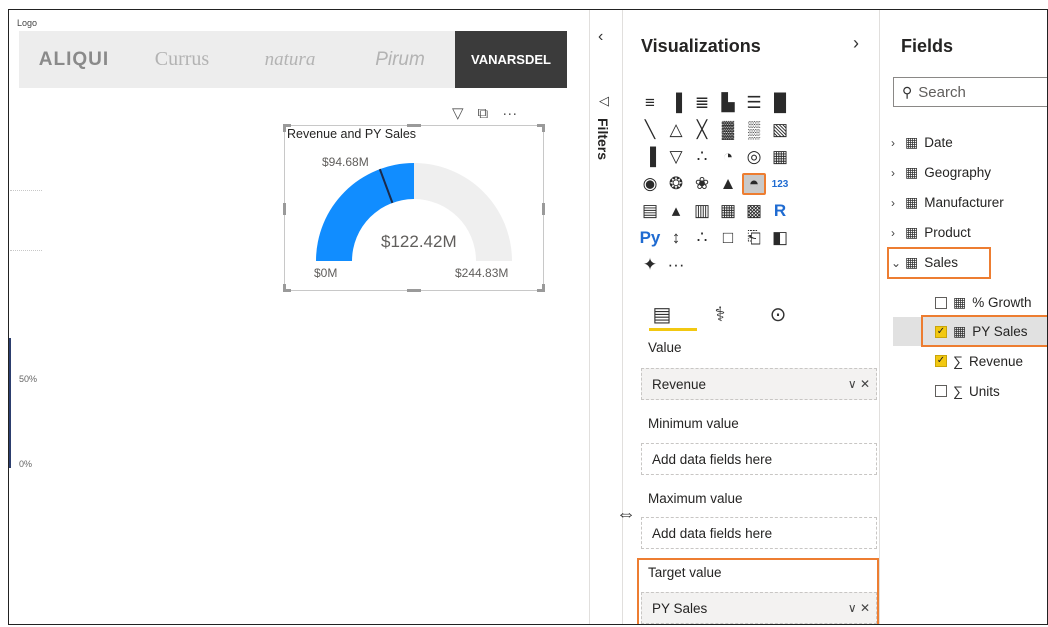  I want to click on logo-text: natura, so click(290, 59).